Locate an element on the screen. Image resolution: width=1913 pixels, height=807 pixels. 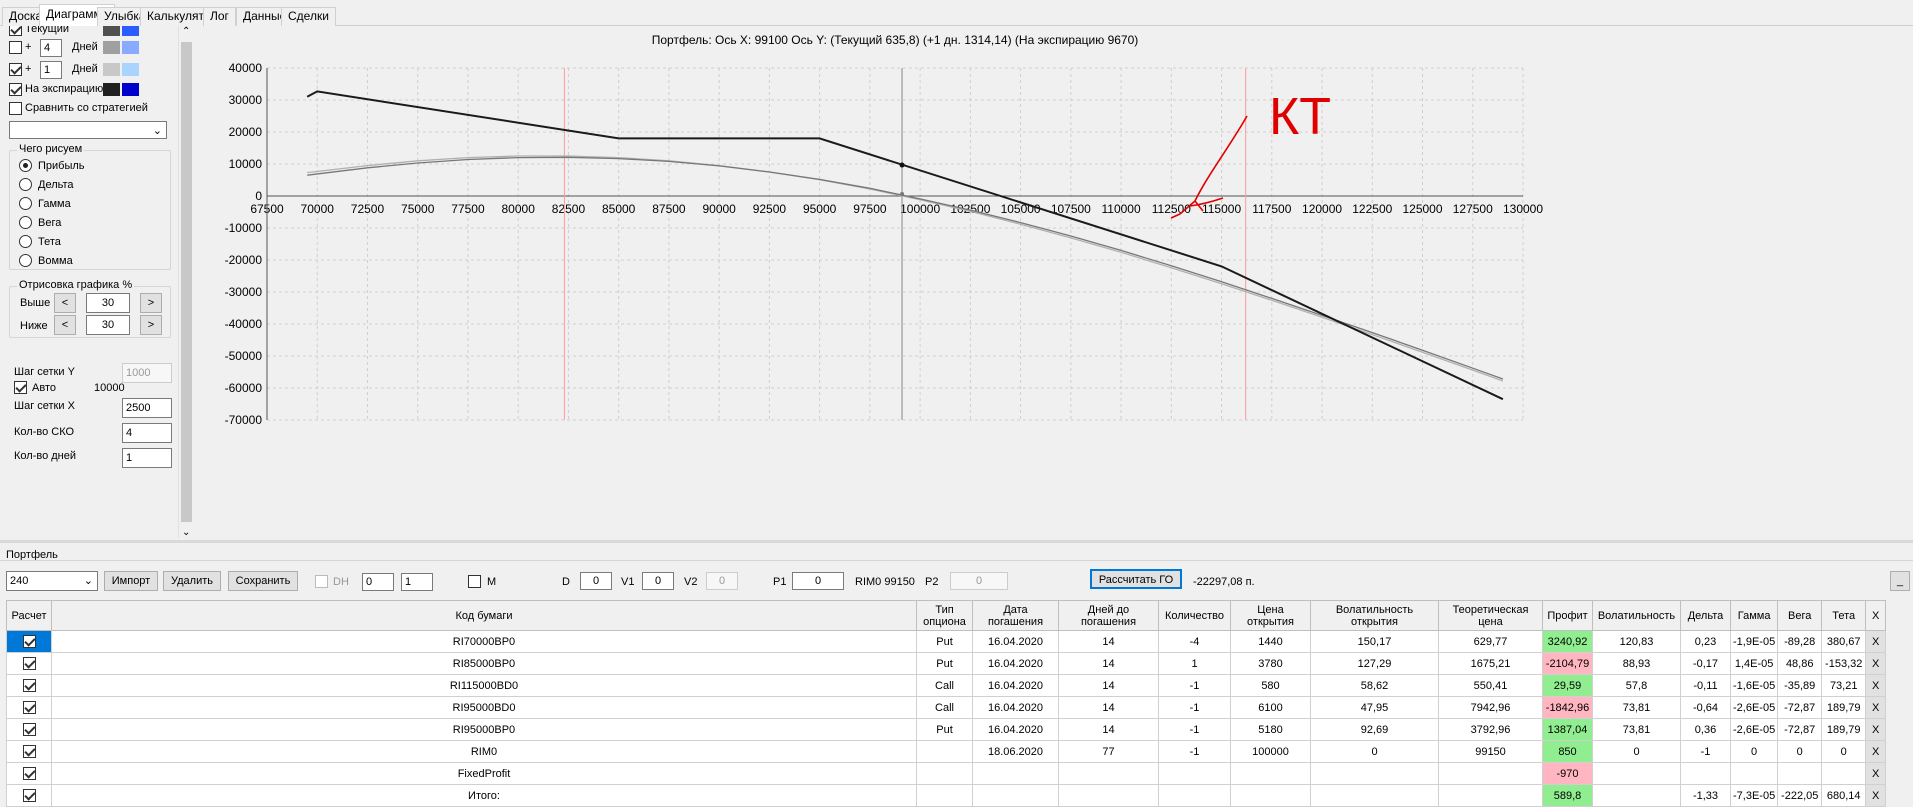
settings-scroll-thumb is located at coordinates (186, 282).